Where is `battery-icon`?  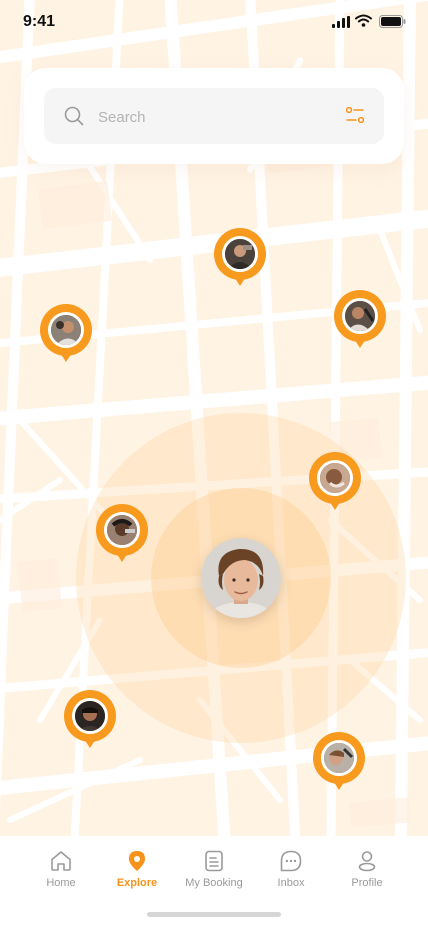 battery-icon is located at coordinates (392, 21).